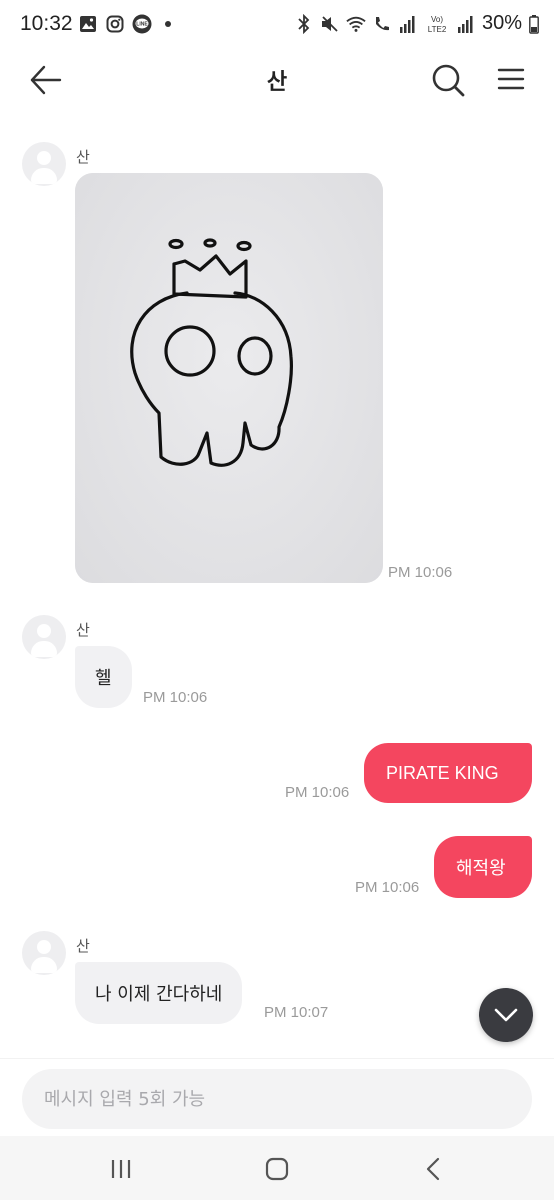 This screenshot has height=1200, width=554. What do you see at coordinates (534, 24) in the screenshot?
I see `battery-icon` at bounding box center [534, 24].